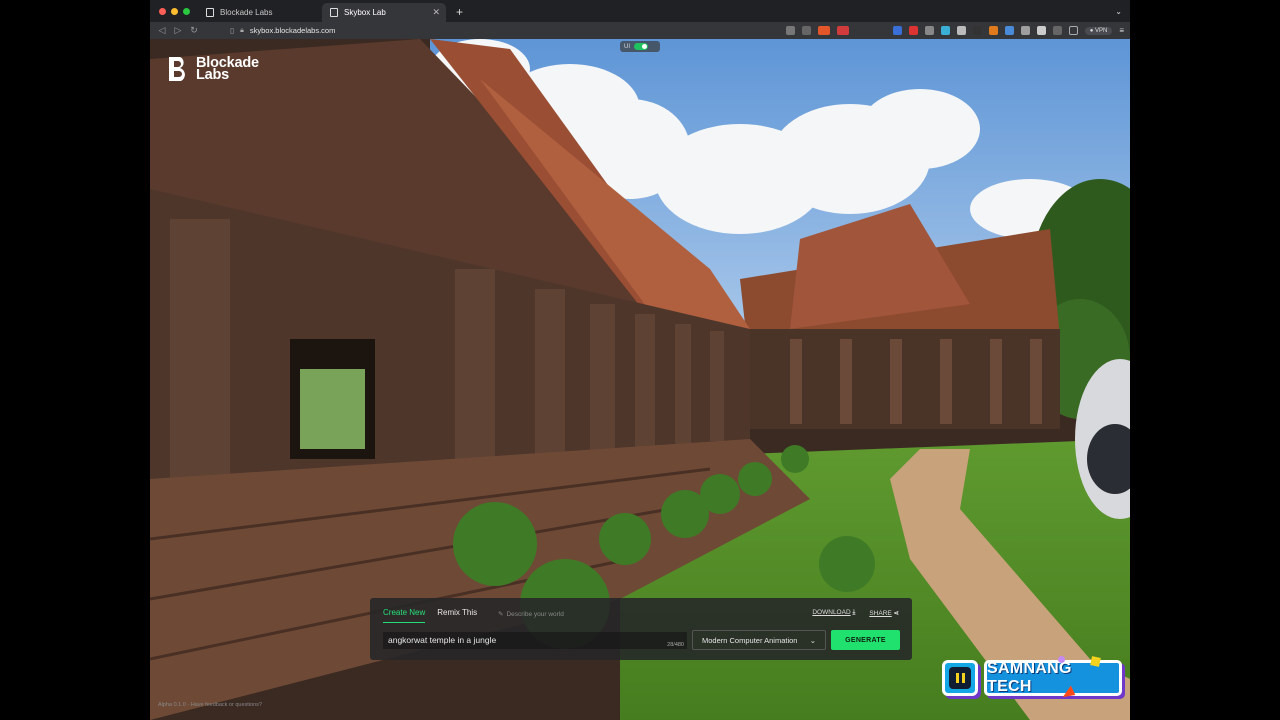  I want to click on window-controls, so click(174, 15).